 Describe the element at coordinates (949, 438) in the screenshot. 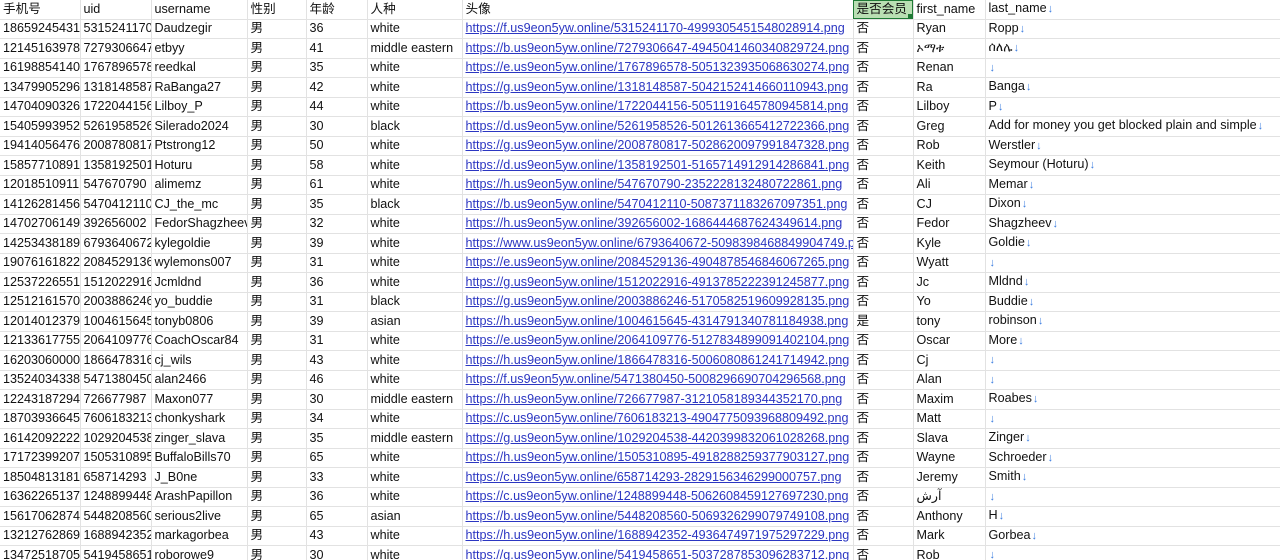

I see `first-name-cell: Slava` at that location.